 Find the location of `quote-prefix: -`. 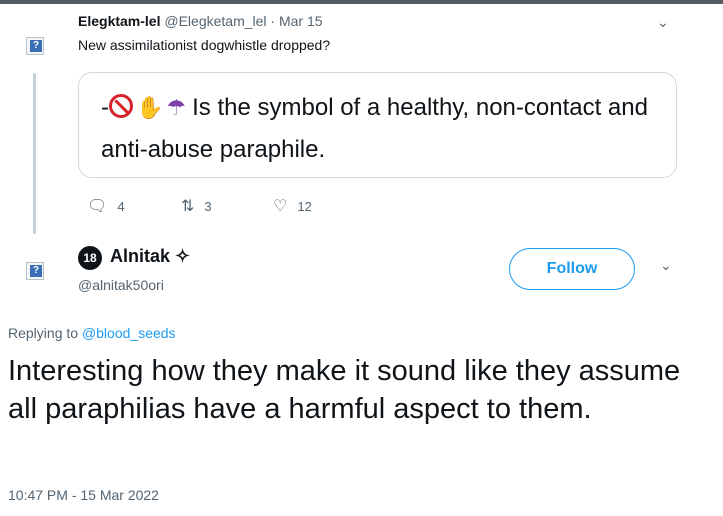

quote-prefix: - is located at coordinates (105, 107).